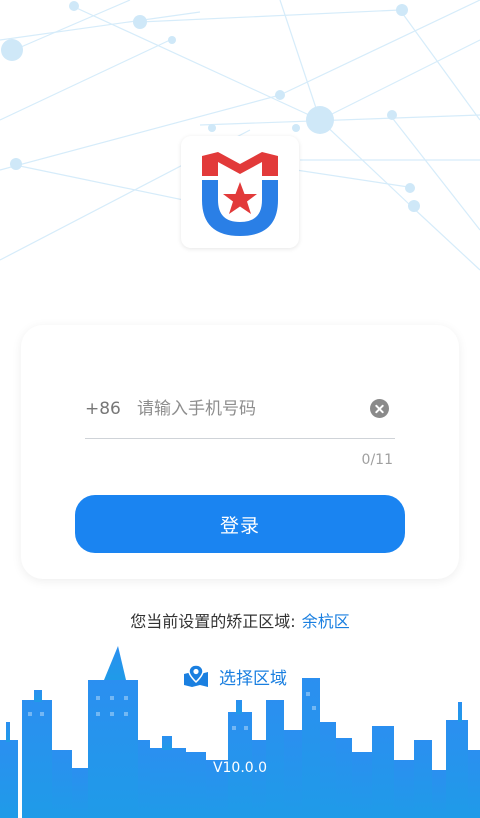 Image resolution: width=480 pixels, height=818 pixels. I want to click on phone-input-row: +86, so click(240, 414).